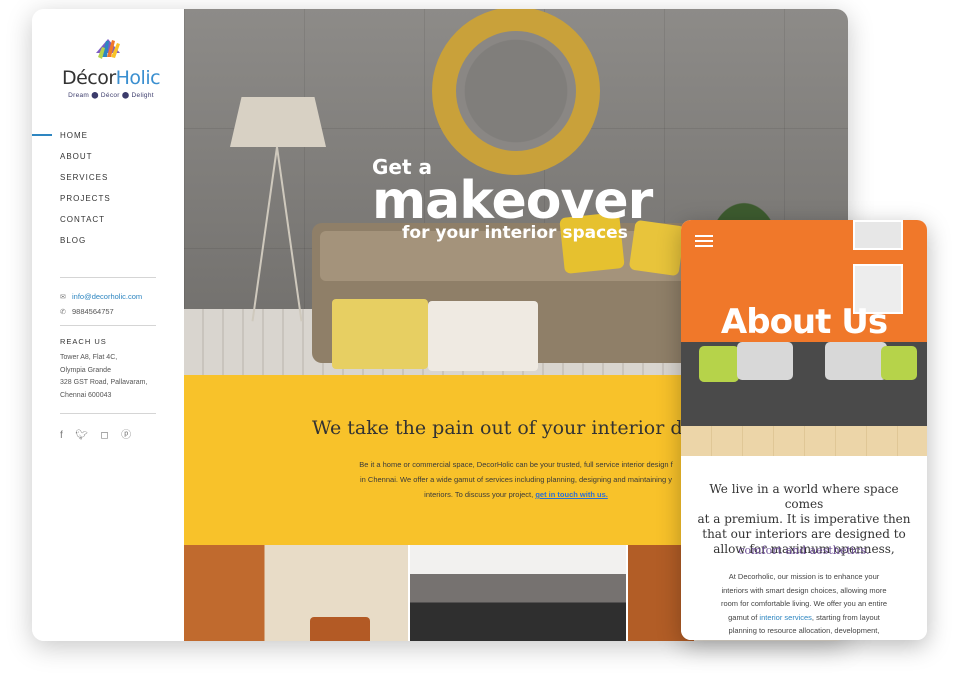  What do you see at coordinates (104, 435) in the screenshot?
I see `instagram-icon: ◻` at bounding box center [104, 435].